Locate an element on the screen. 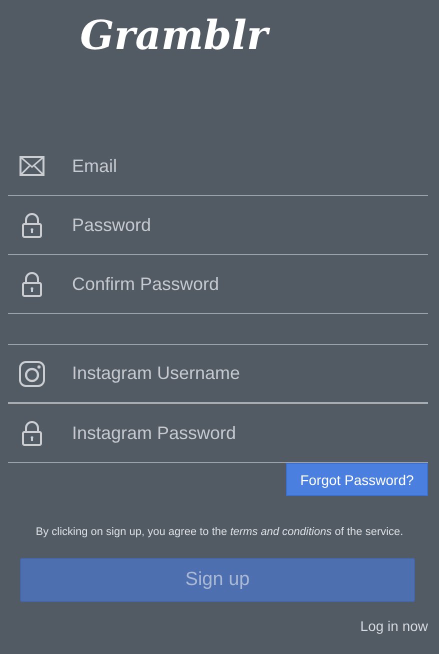 The height and width of the screenshot is (654, 439). input-field: Email is located at coordinates (250, 166).